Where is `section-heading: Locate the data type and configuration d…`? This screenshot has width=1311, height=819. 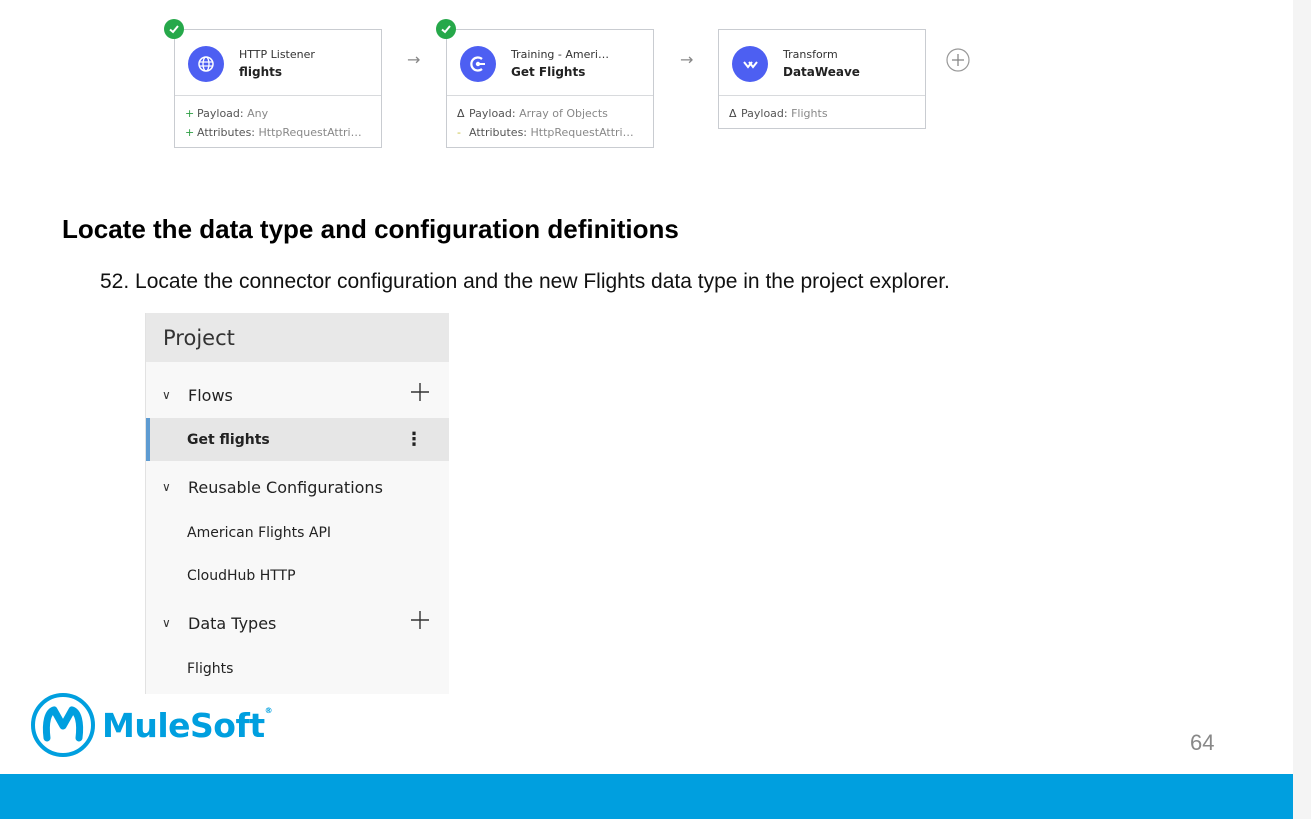
section-heading: Locate the data type and configuration d… is located at coordinates (370, 229).